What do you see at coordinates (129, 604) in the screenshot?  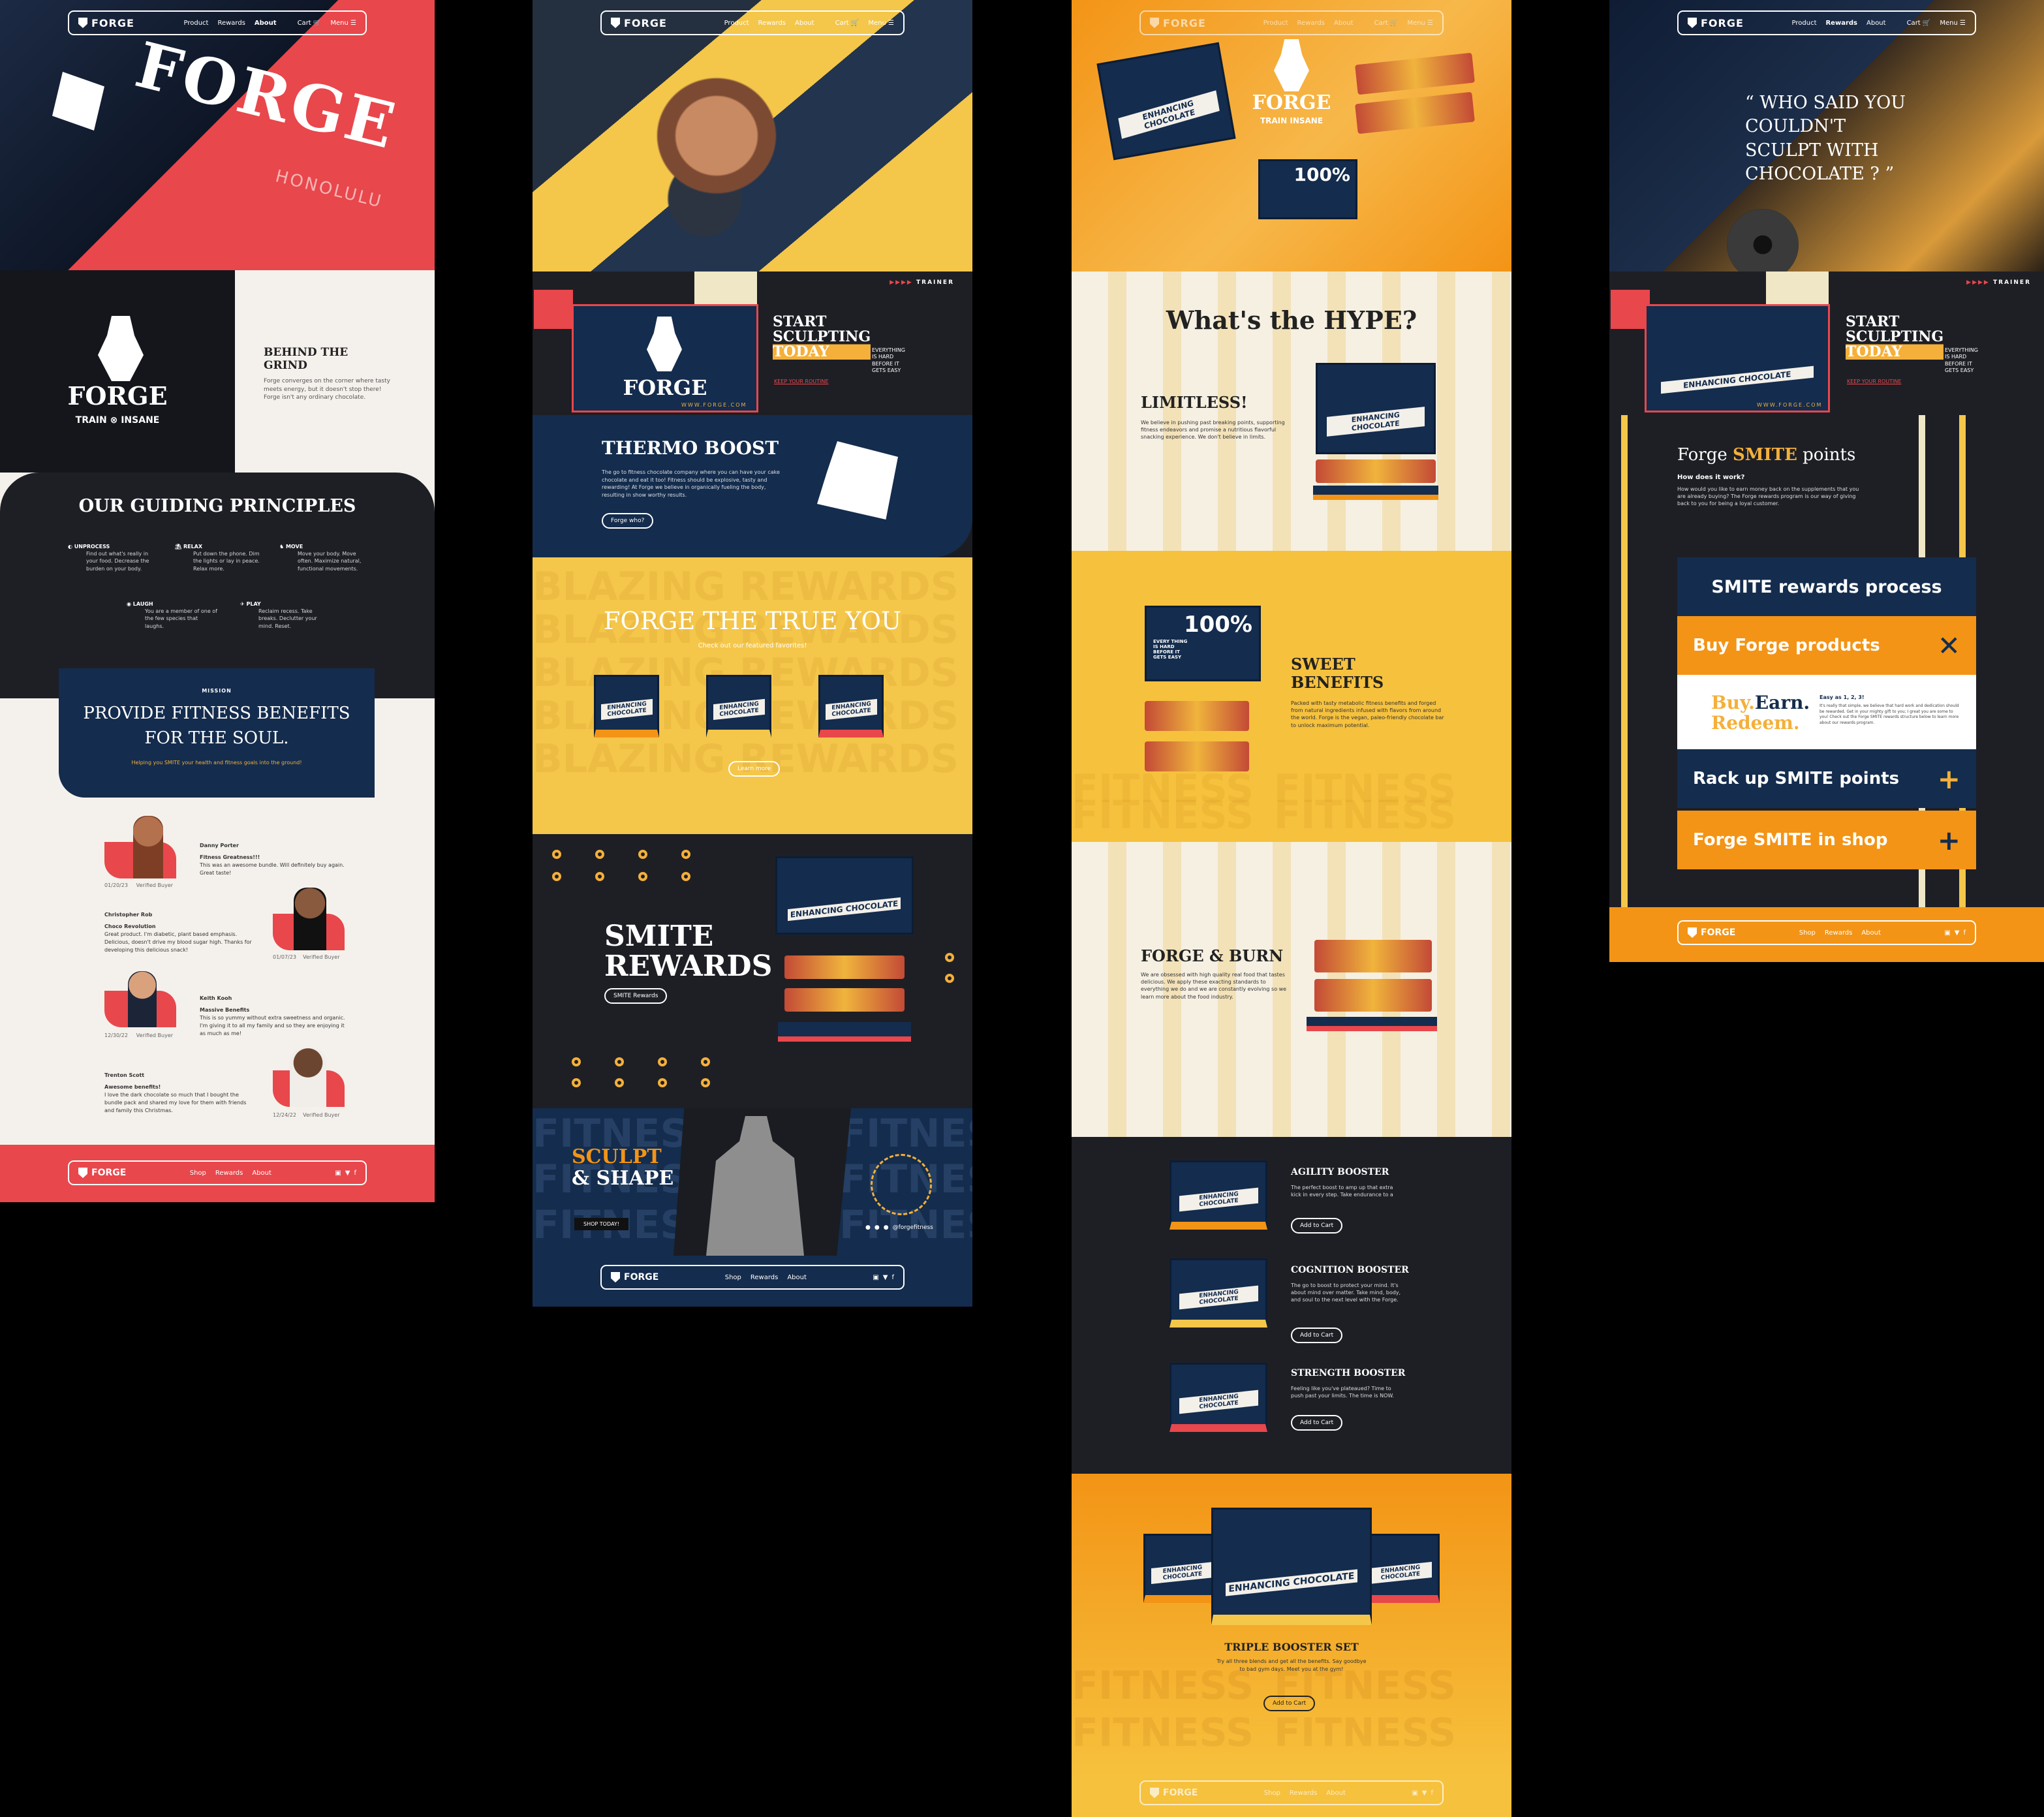 I see `smile-icon: ◉` at bounding box center [129, 604].